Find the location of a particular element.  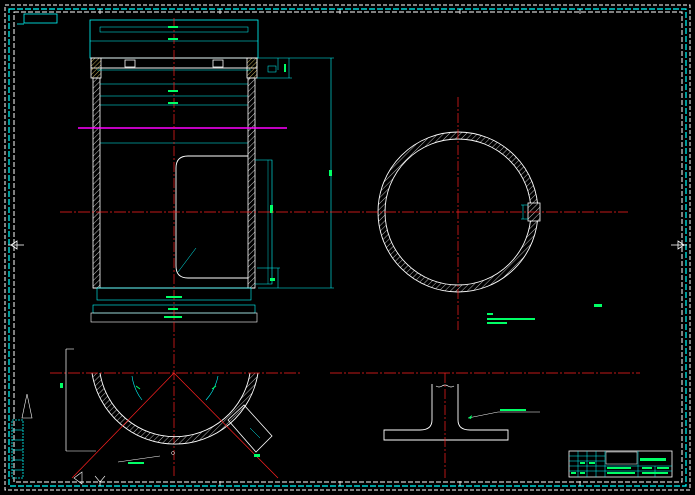

technical-notes is located at coordinates (544, 314).